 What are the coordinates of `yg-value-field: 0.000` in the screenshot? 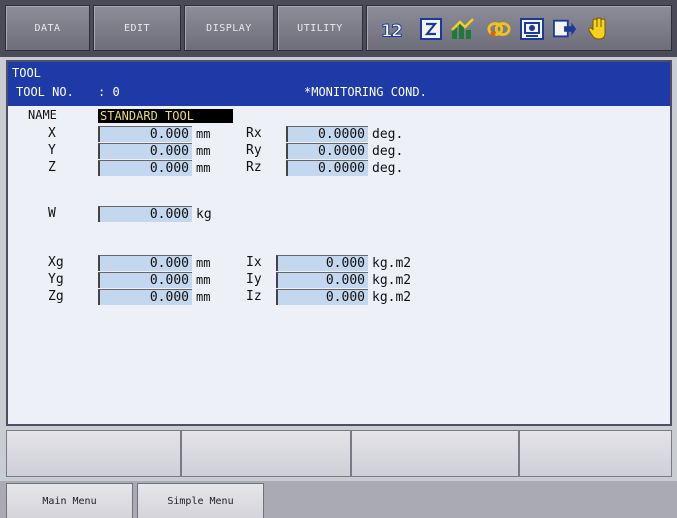 It's located at (145, 280).